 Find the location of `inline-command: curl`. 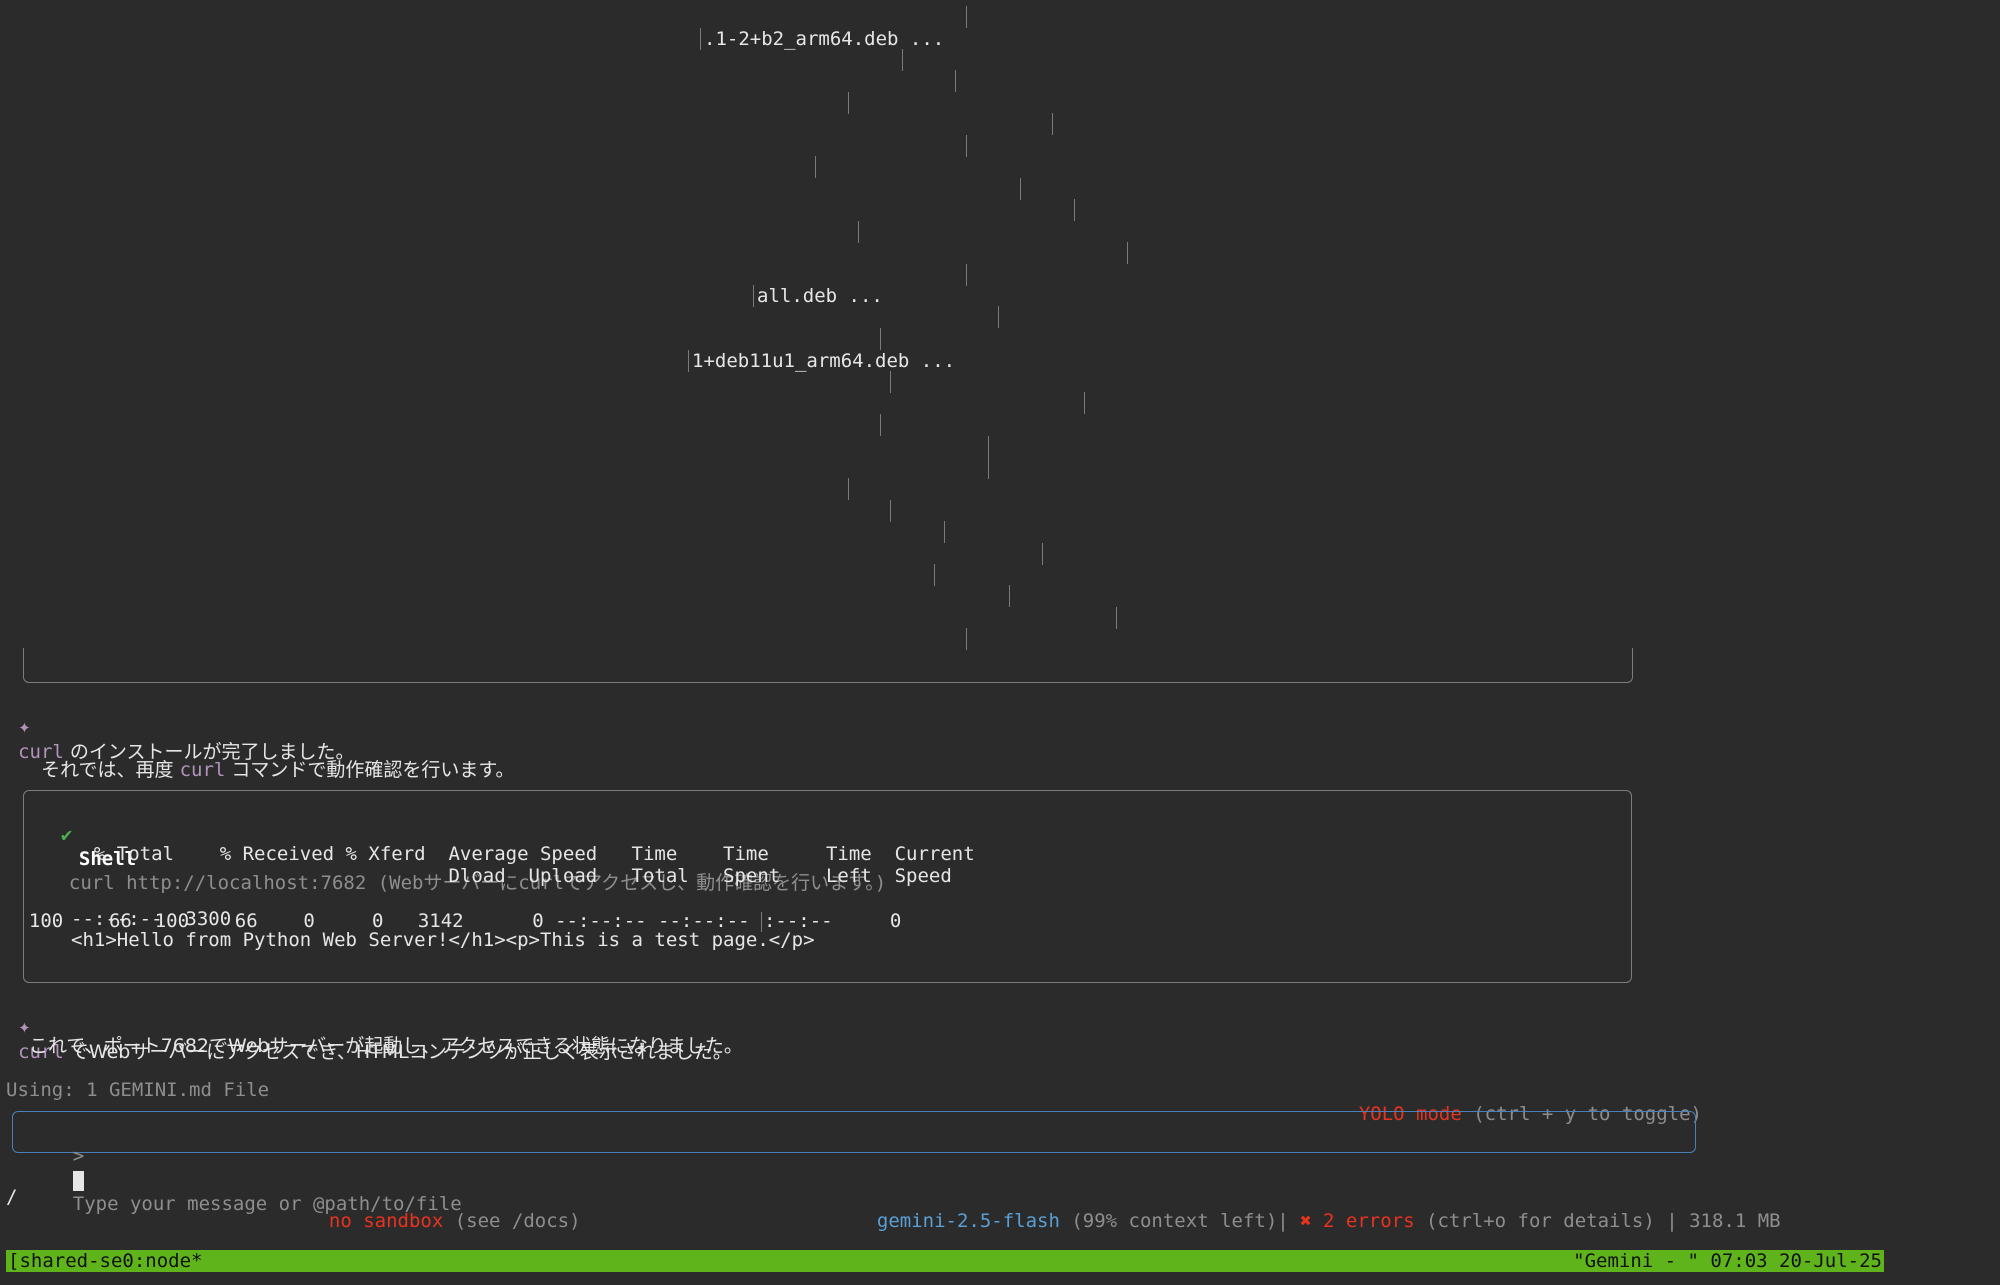

inline-command: curl is located at coordinates (202, 770).